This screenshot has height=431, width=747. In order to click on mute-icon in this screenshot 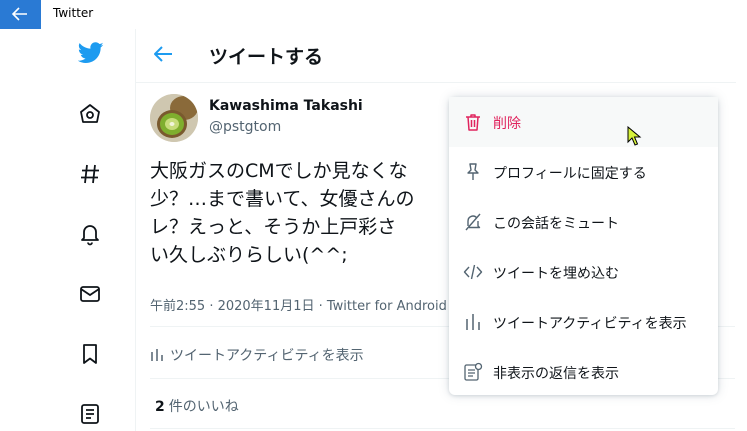, I will do `click(473, 222)`.